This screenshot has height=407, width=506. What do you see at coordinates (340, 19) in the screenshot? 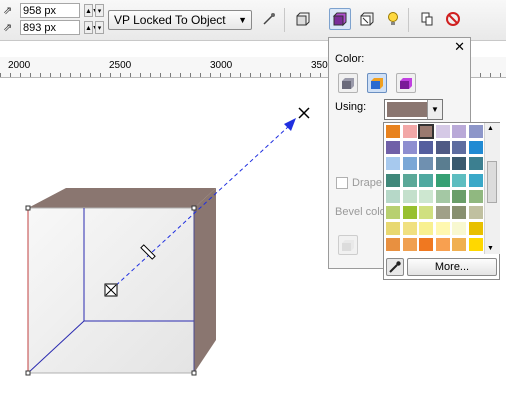
I see `extrude-color-icon` at bounding box center [340, 19].